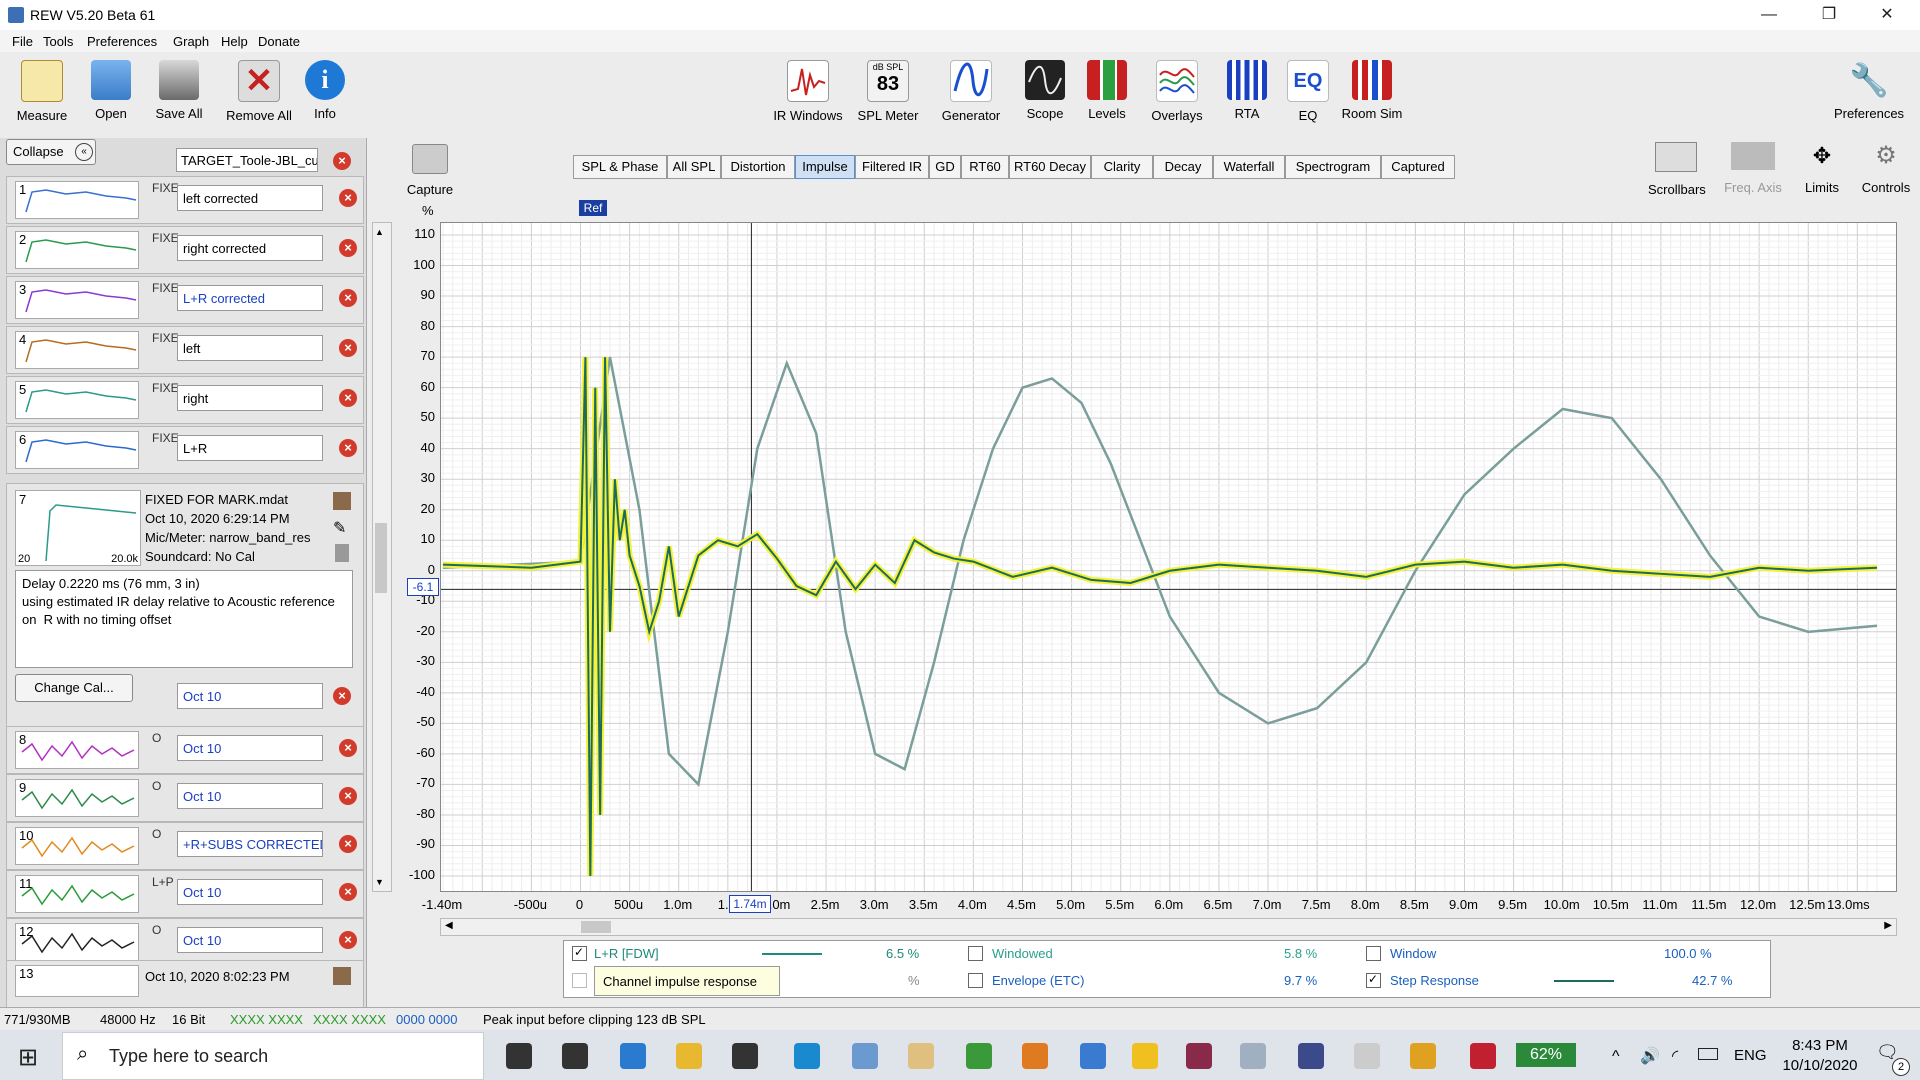 The image size is (1920, 1080). I want to click on chrome-r-icon, so click(1093, 1056).